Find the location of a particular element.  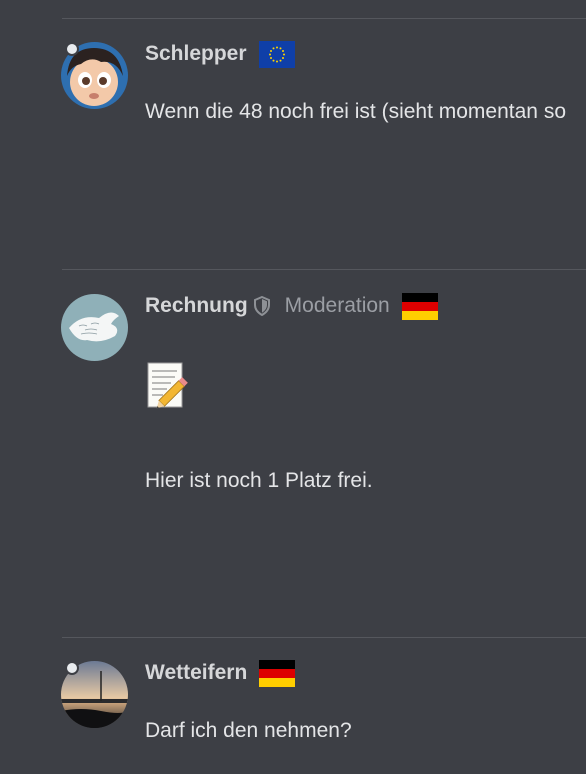

eu-flag-icon is located at coordinates (276, 54).